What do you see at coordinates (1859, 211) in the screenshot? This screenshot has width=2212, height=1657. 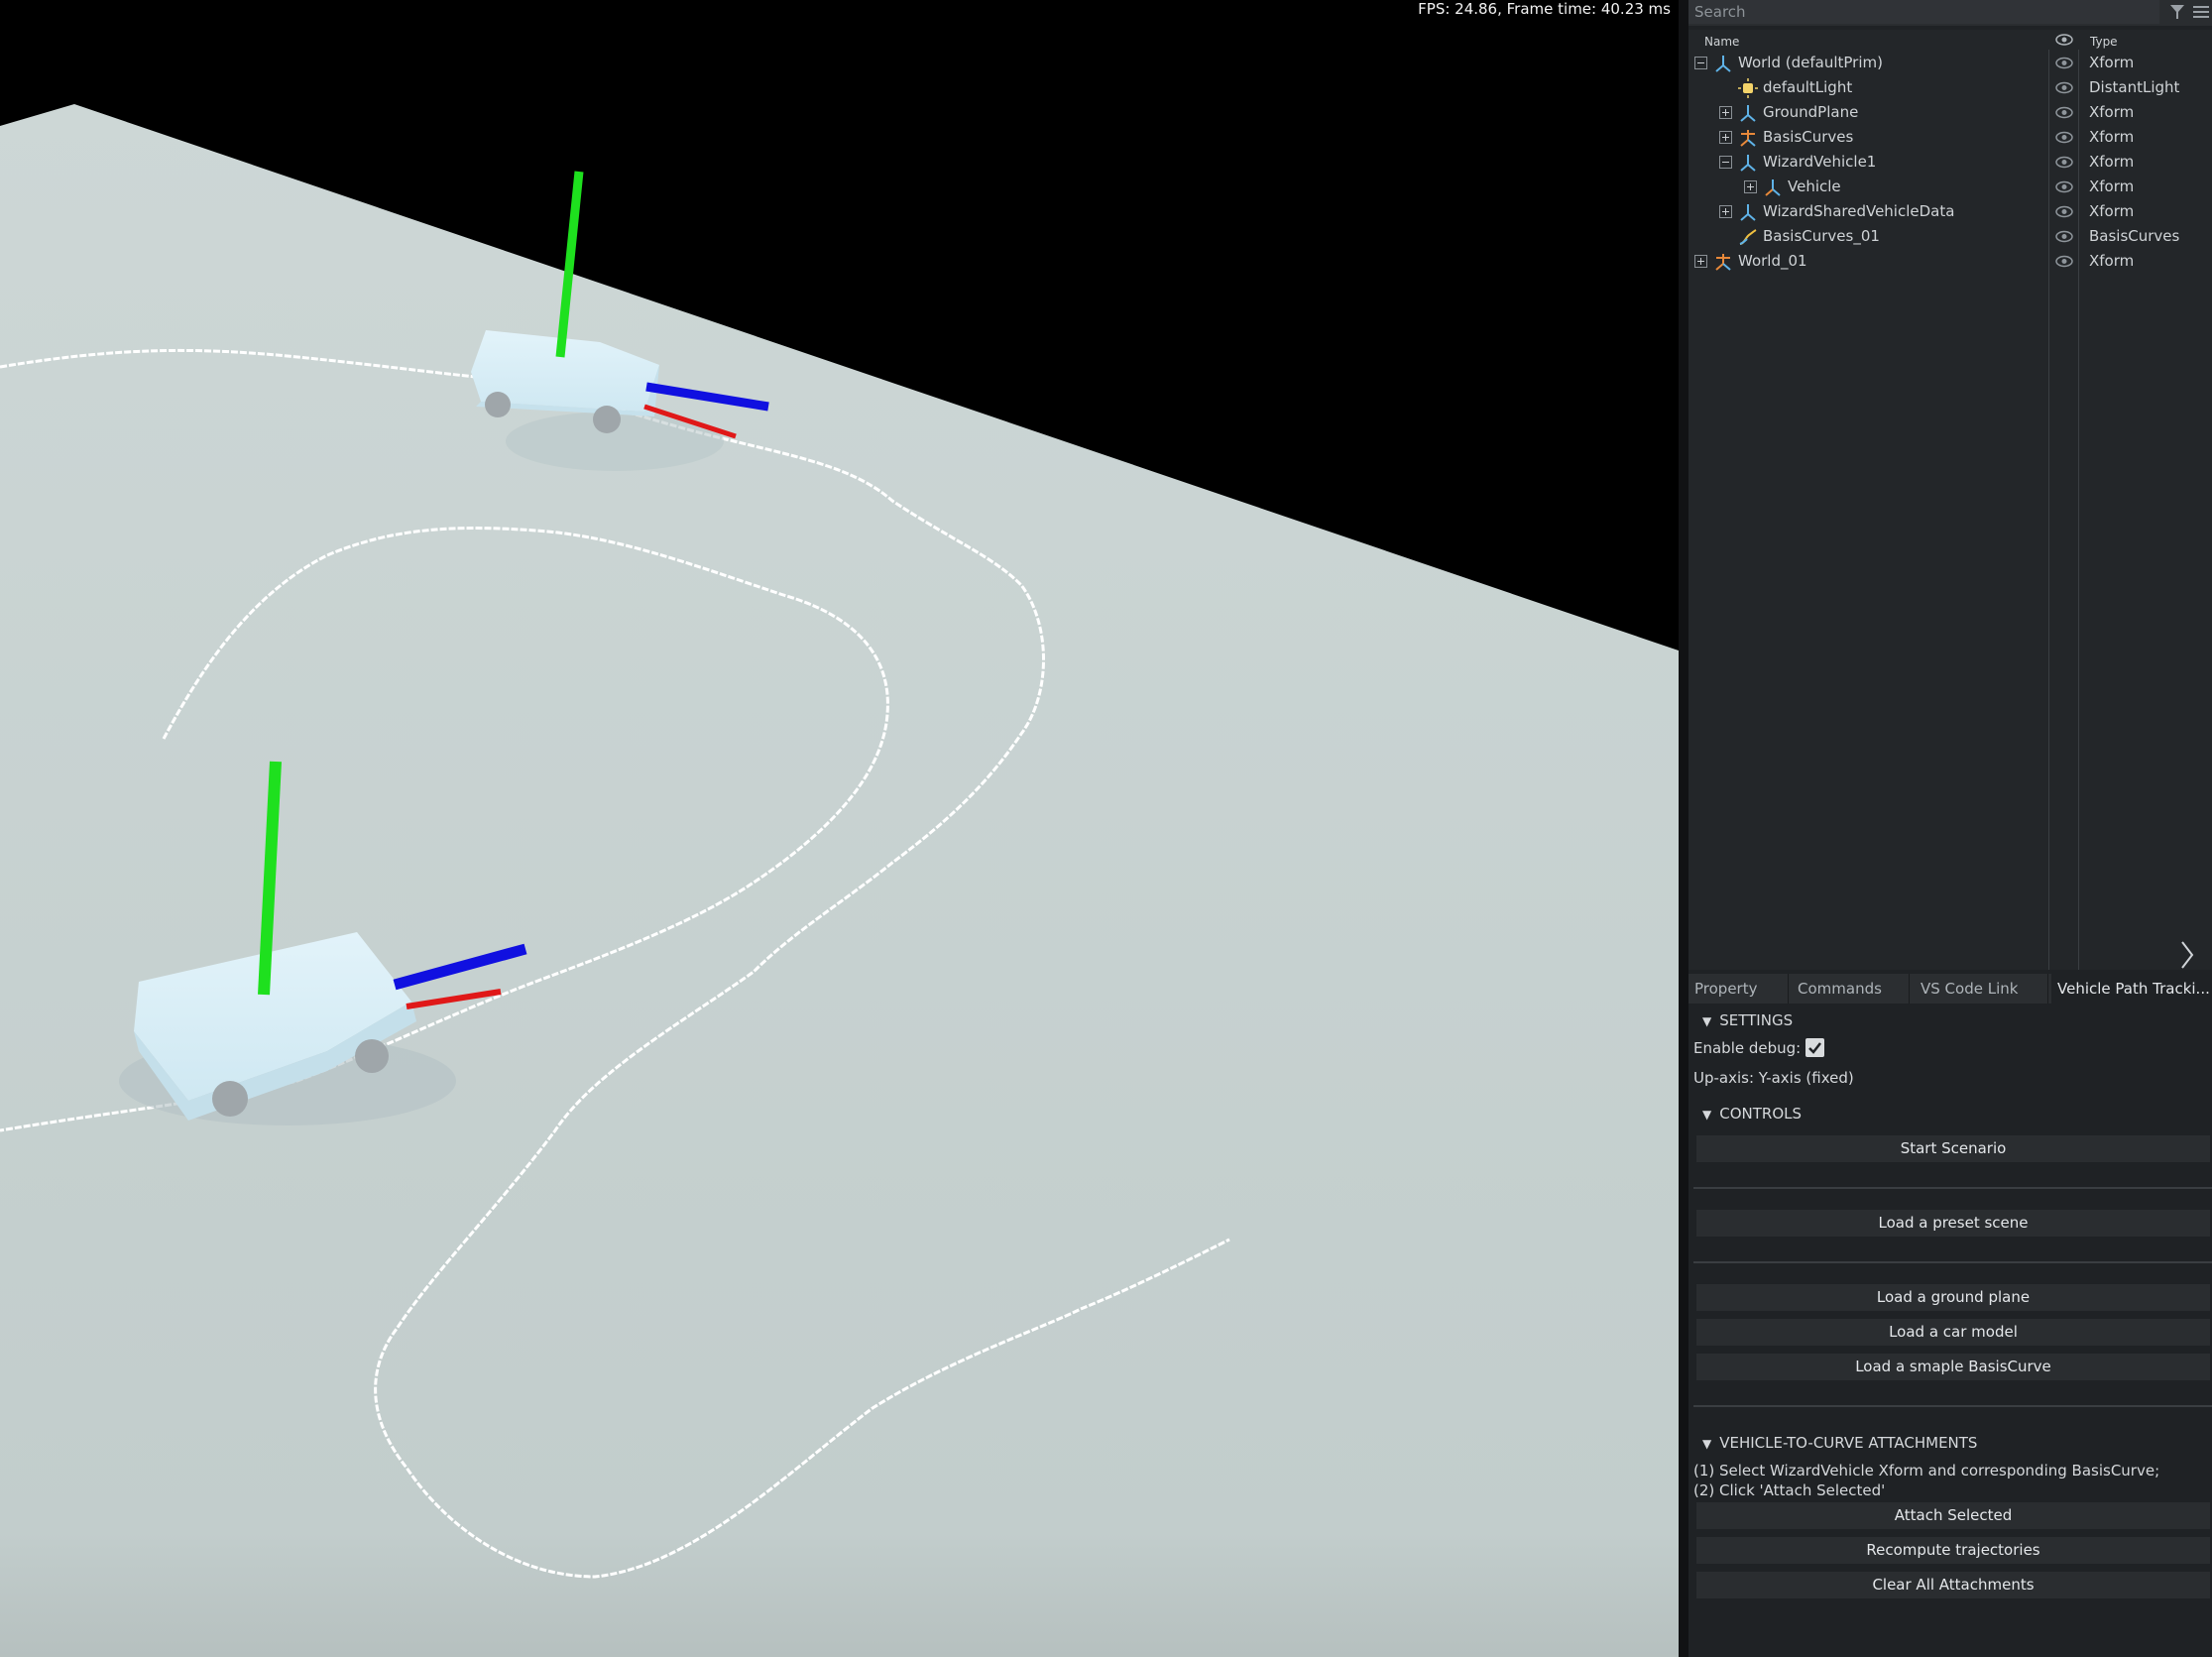 I see `stage-row-label: WizardSharedVehicleData` at bounding box center [1859, 211].